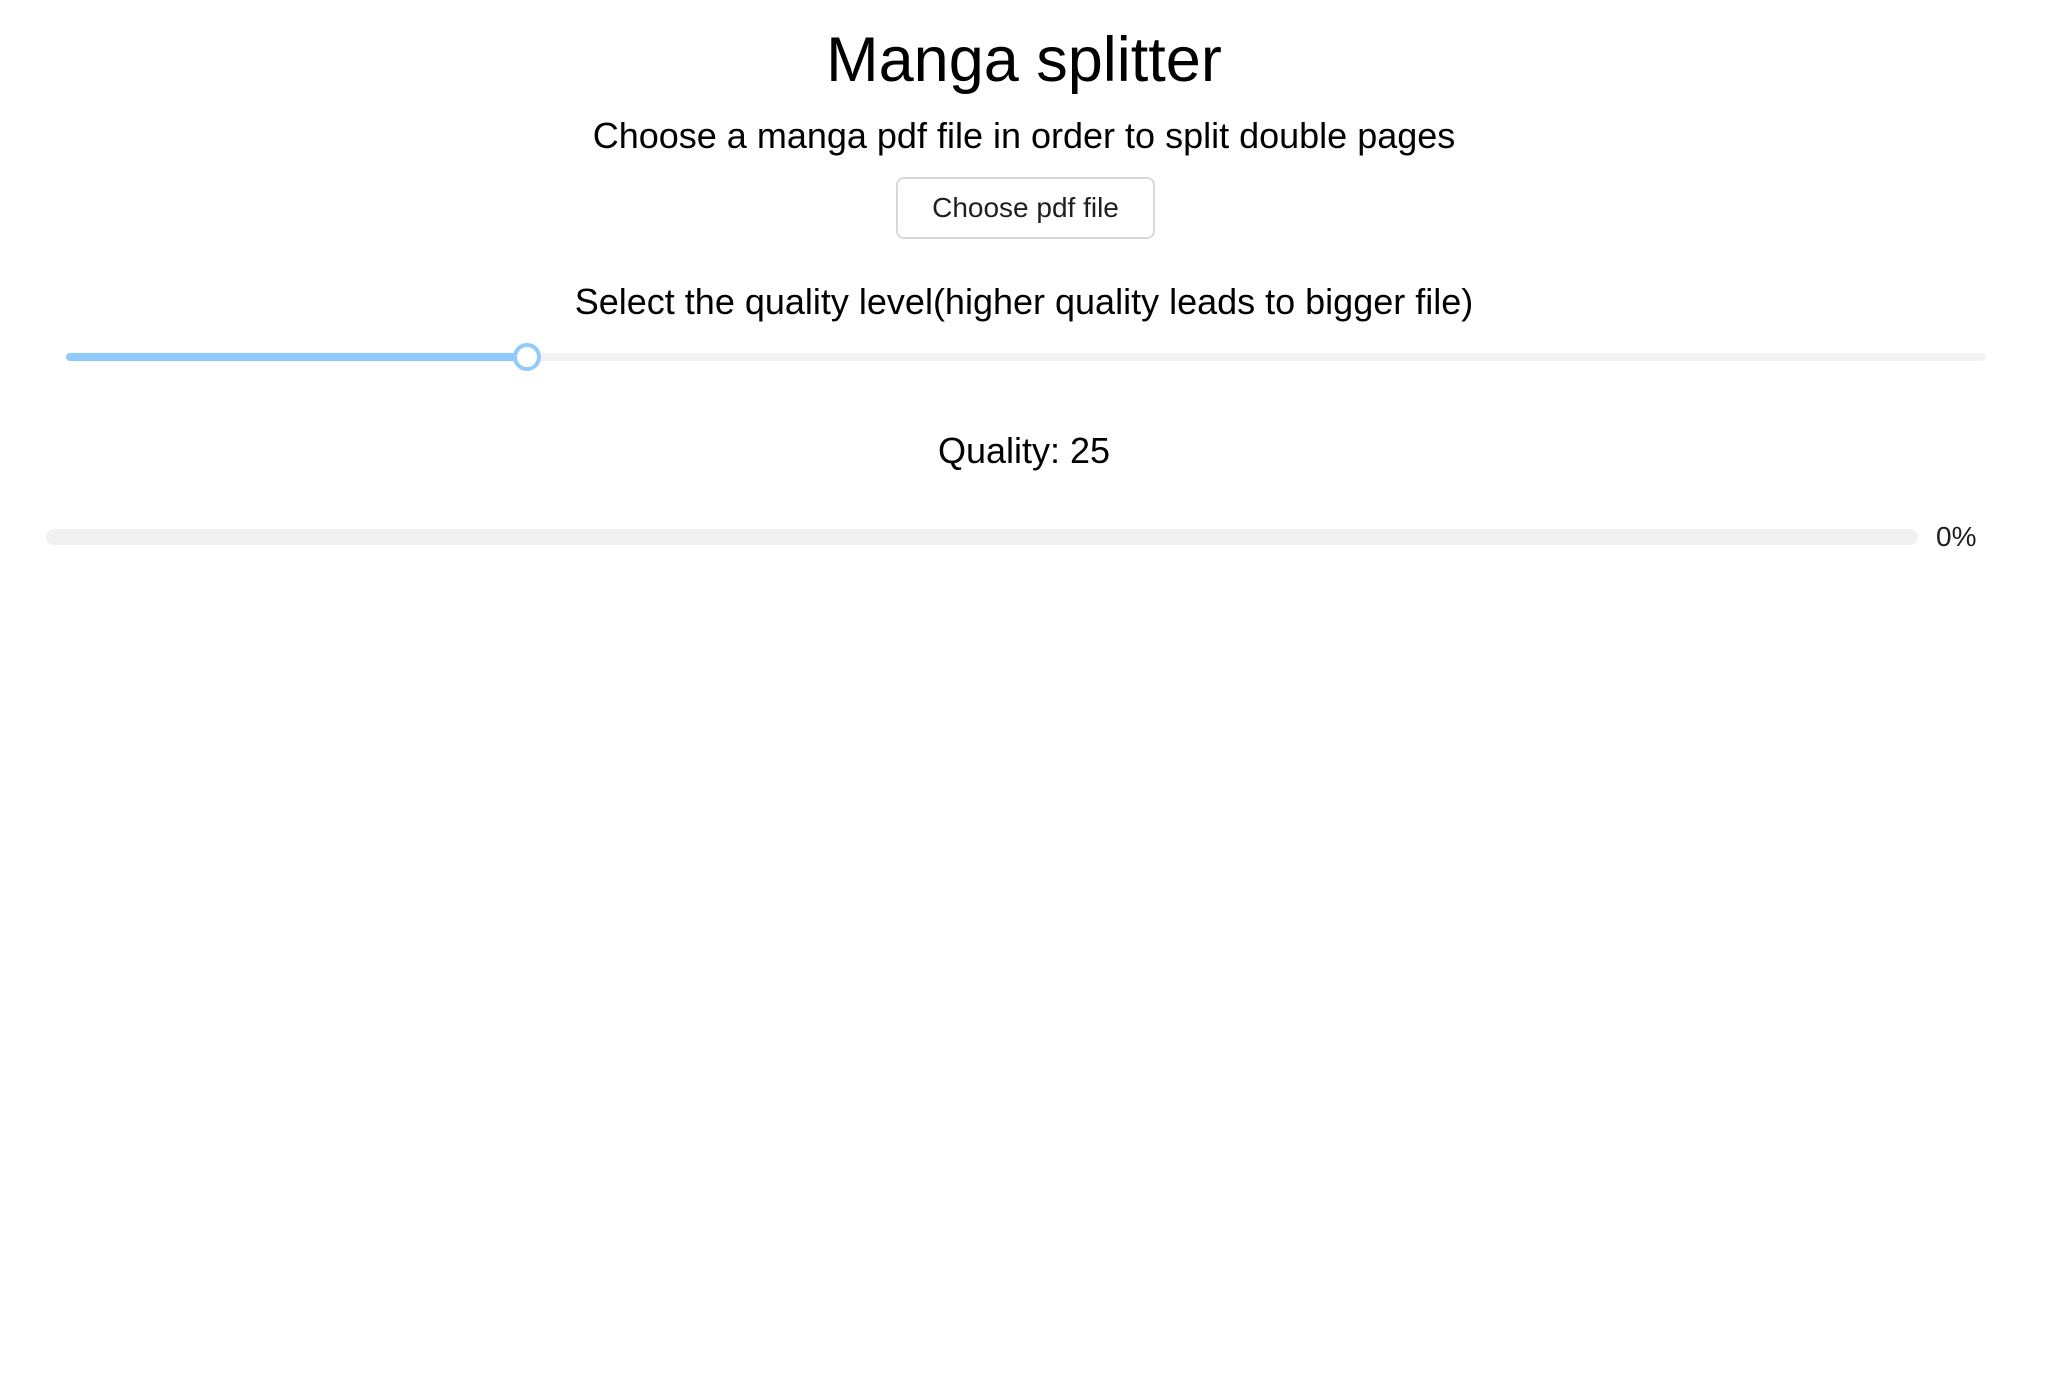  What do you see at coordinates (1956, 536) in the screenshot?
I see `progress-percent-text: 0%` at bounding box center [1956, 536].